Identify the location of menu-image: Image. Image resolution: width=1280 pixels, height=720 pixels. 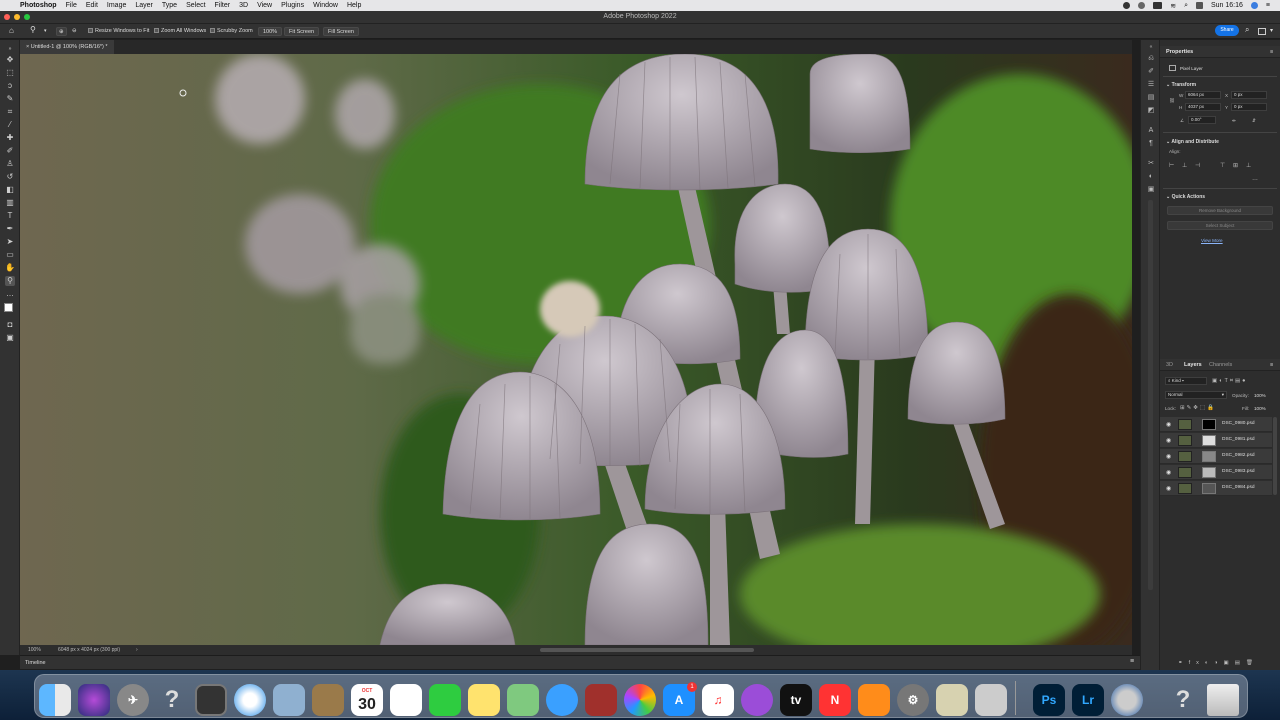
(116, 5).